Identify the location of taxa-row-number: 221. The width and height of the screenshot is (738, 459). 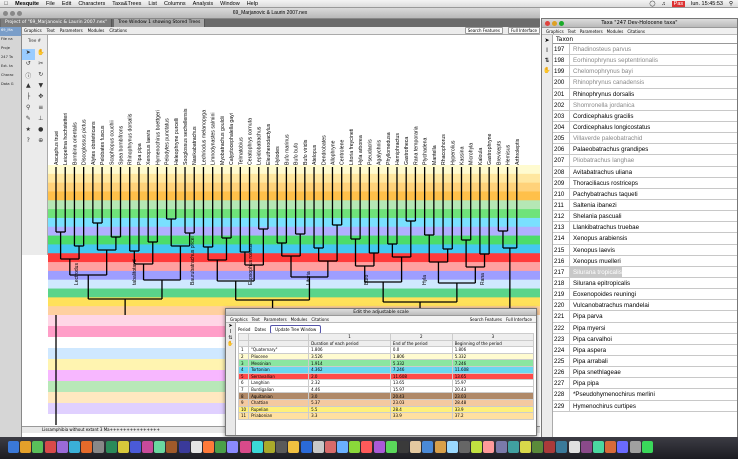
(561, 316).